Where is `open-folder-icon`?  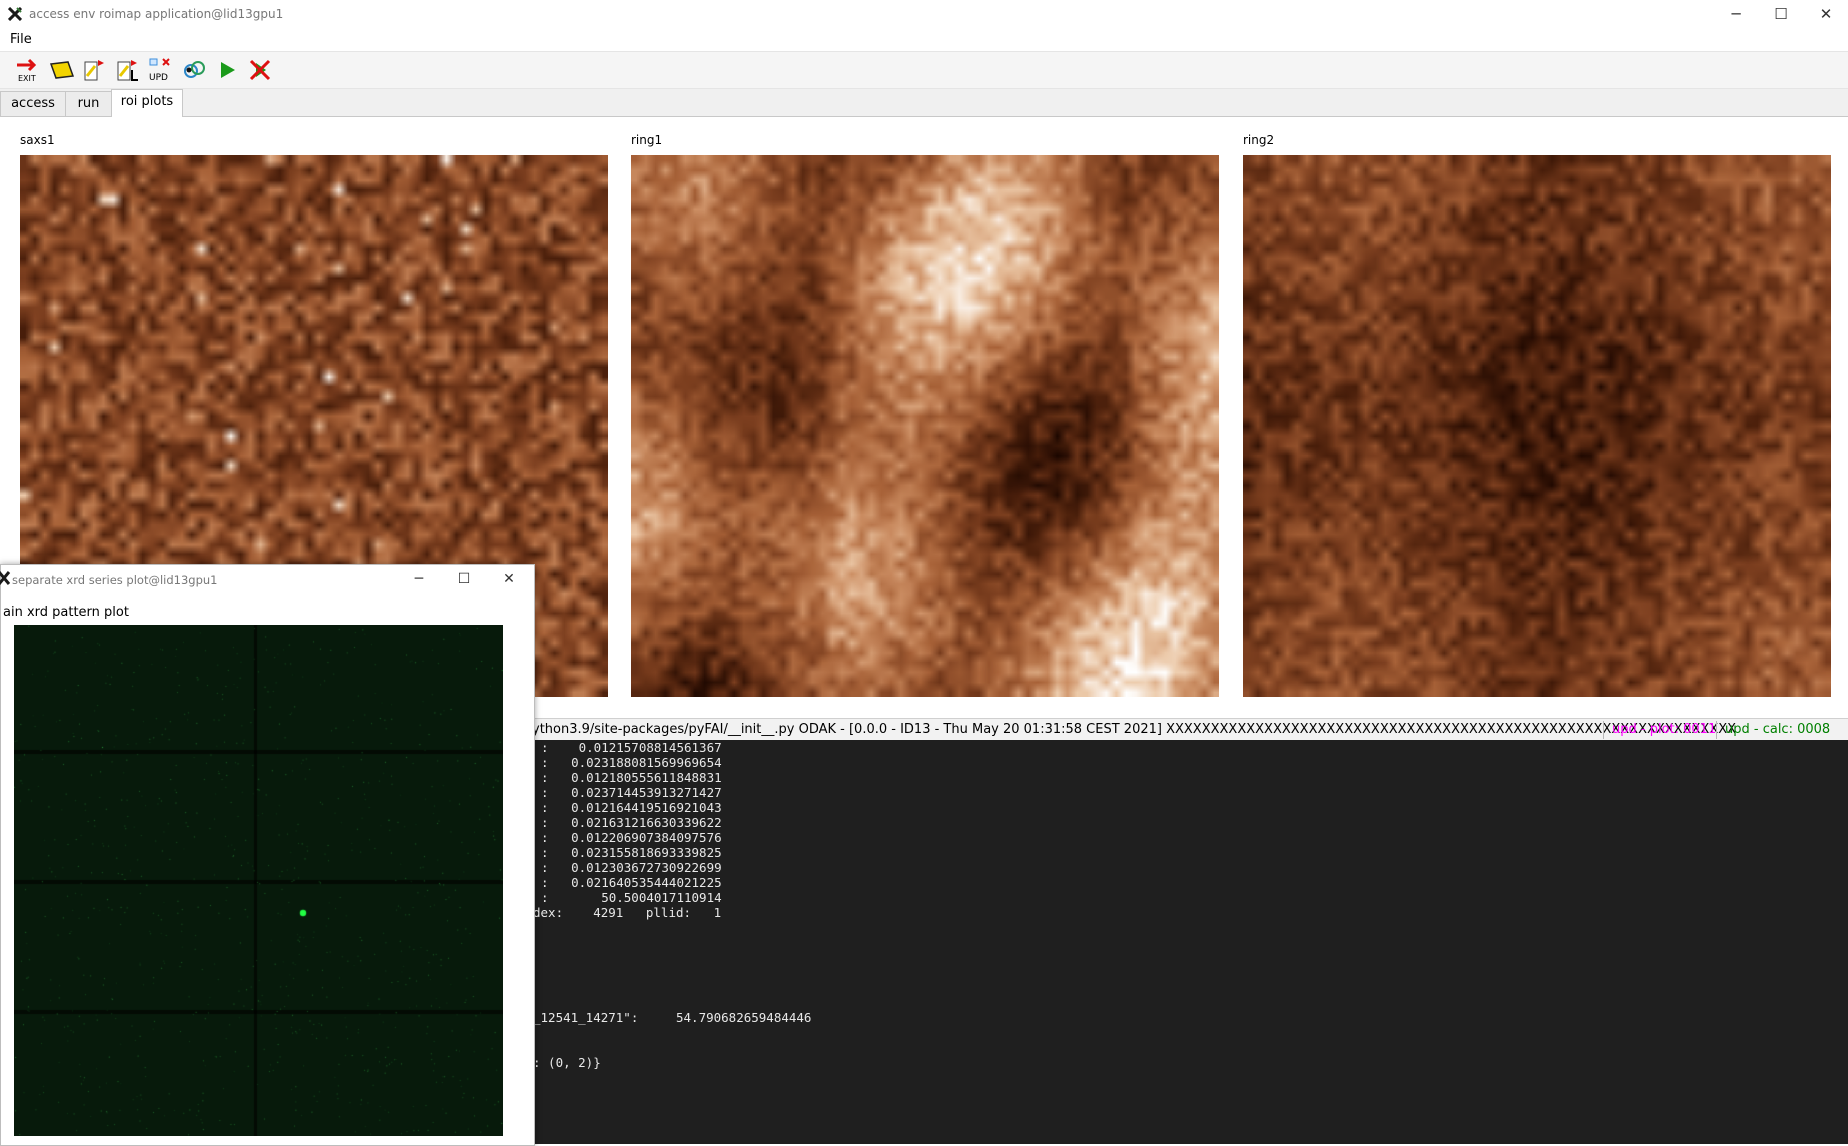
open-folder-icon is located at coordinates (62, 70).